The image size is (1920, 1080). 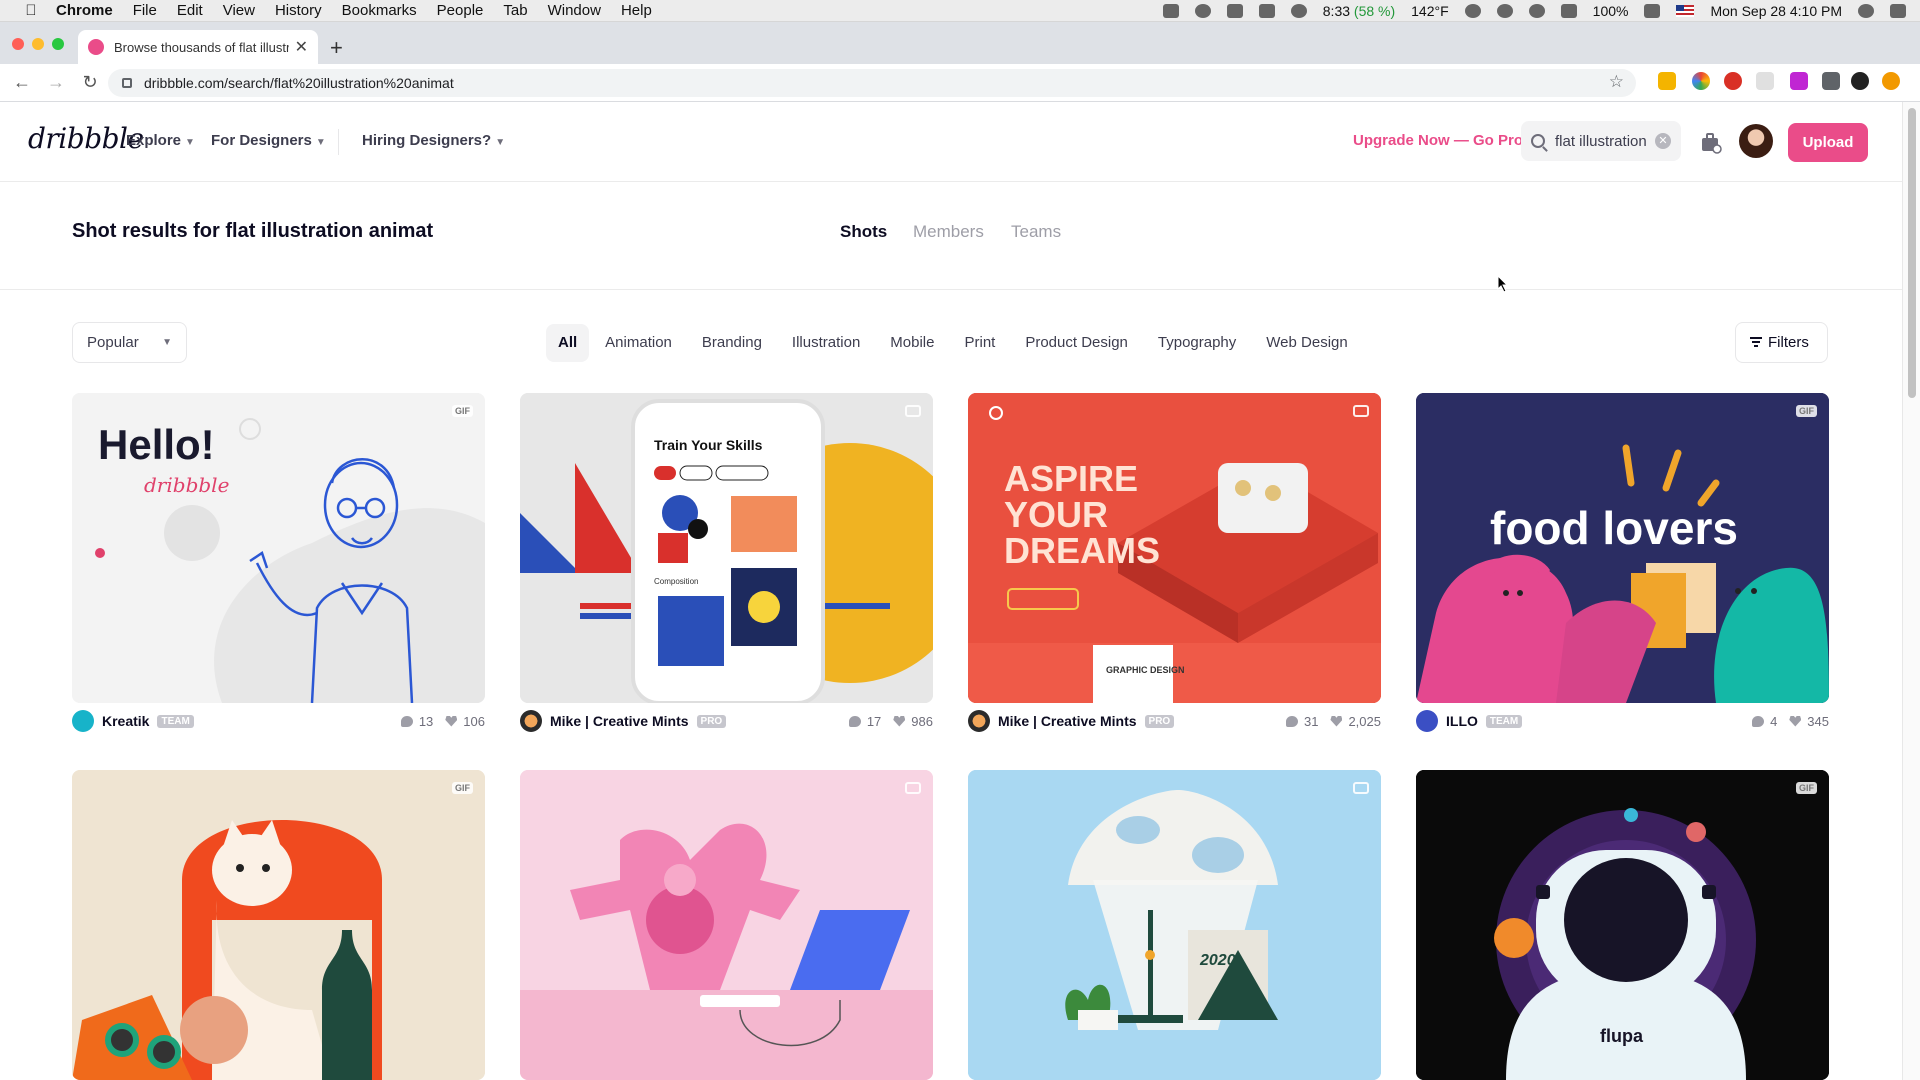 I want to click on status-icon, so click(x=1202, y=11).